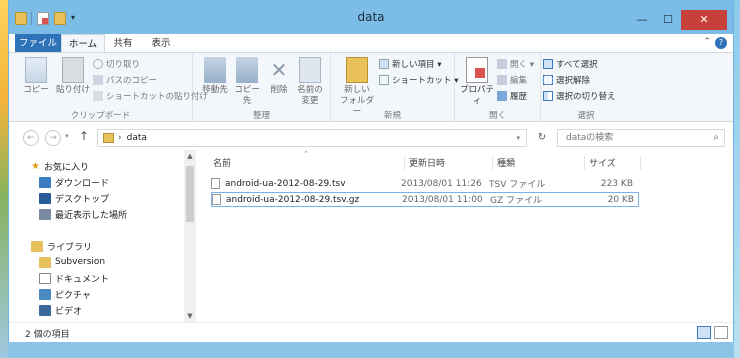 This screenshot has width=740, height=358. I want to click on copy-path-label: パスのコピー, so click(132, 81).